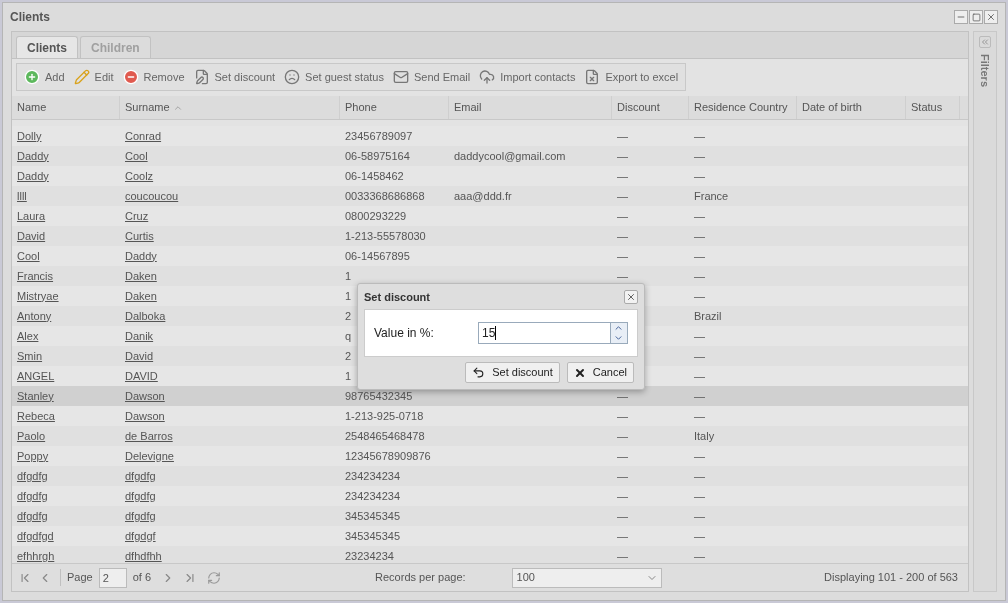 The image size is (1008, 603). Describe the element at coordinates (479, 372) in the screenshot. I see `undo-arrow-icon` at that location.